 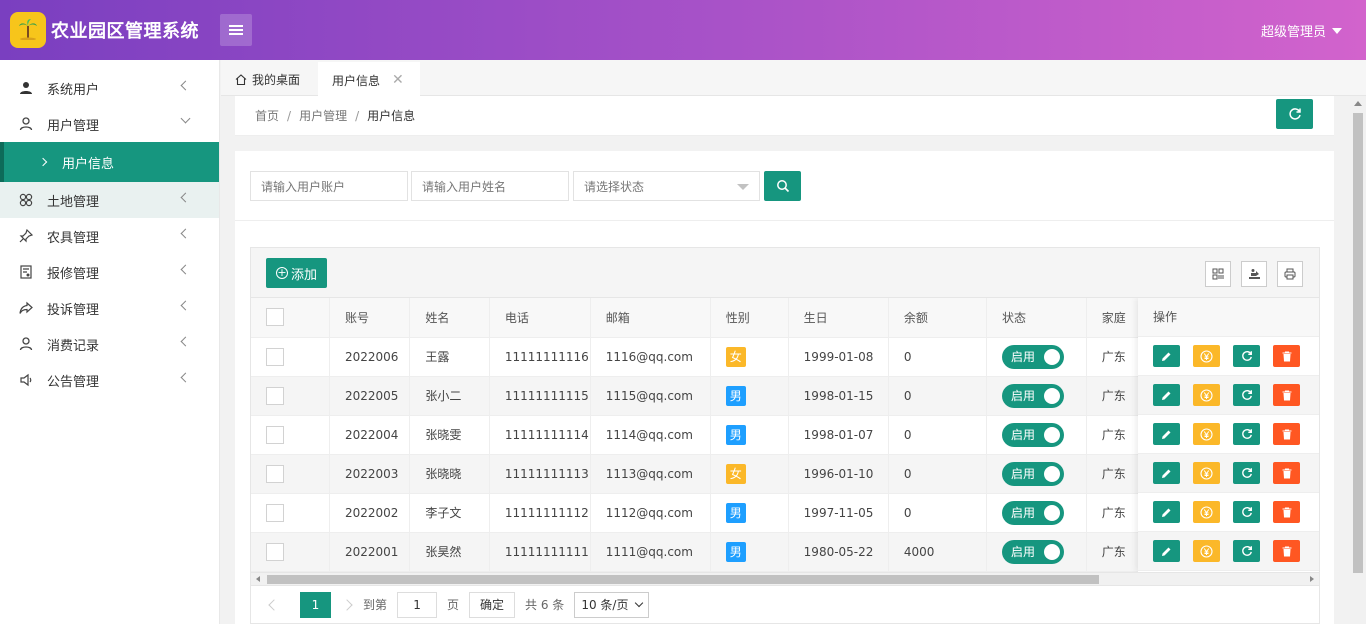 I want to click on sidebar-item-label: 报修管理, so click(x=73, y=274).